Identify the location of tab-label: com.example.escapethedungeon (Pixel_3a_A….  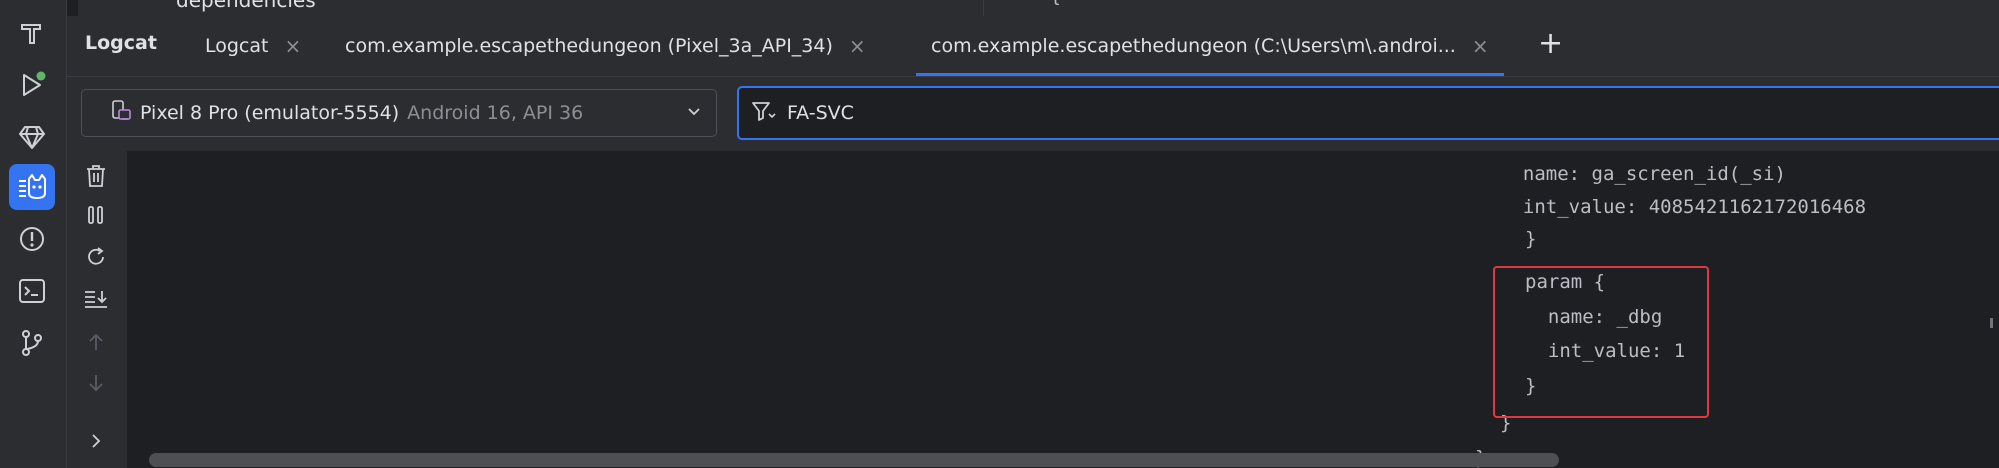
(589, 46).